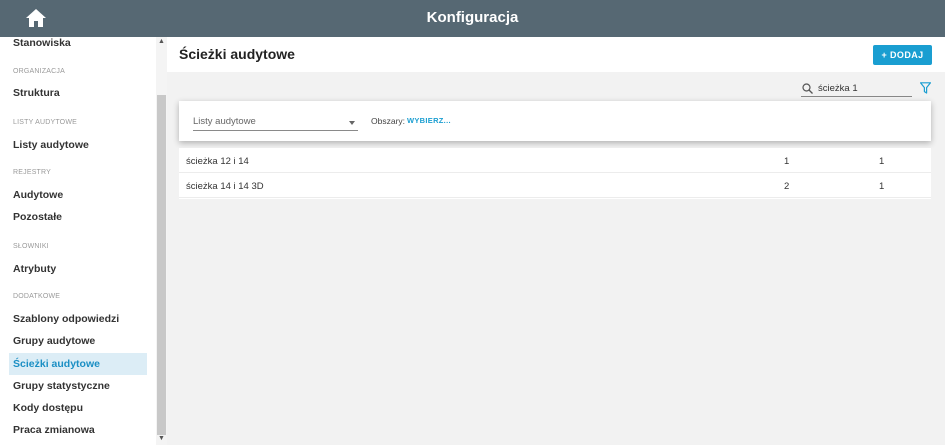 This screenshot has width=945, height=445. I want to click on search-input, so click(864, 88).